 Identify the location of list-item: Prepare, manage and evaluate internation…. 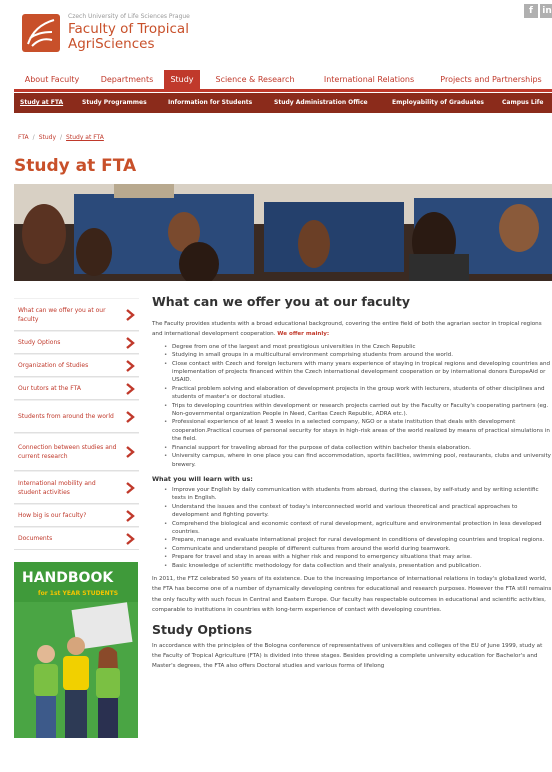
(352, 540).